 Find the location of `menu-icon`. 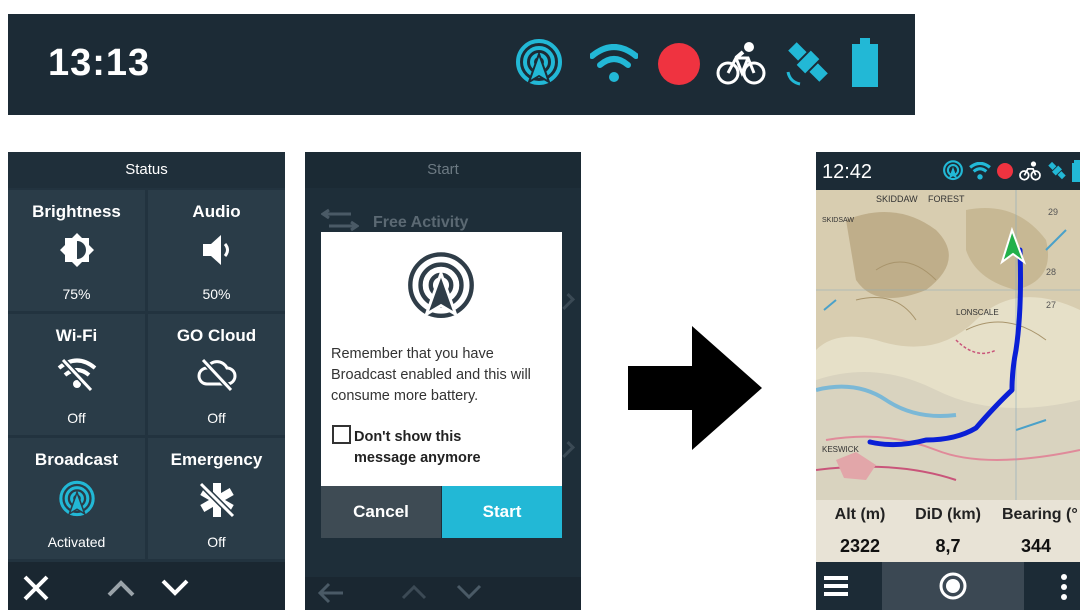

menu-icon is located at coordinates (836, 586).